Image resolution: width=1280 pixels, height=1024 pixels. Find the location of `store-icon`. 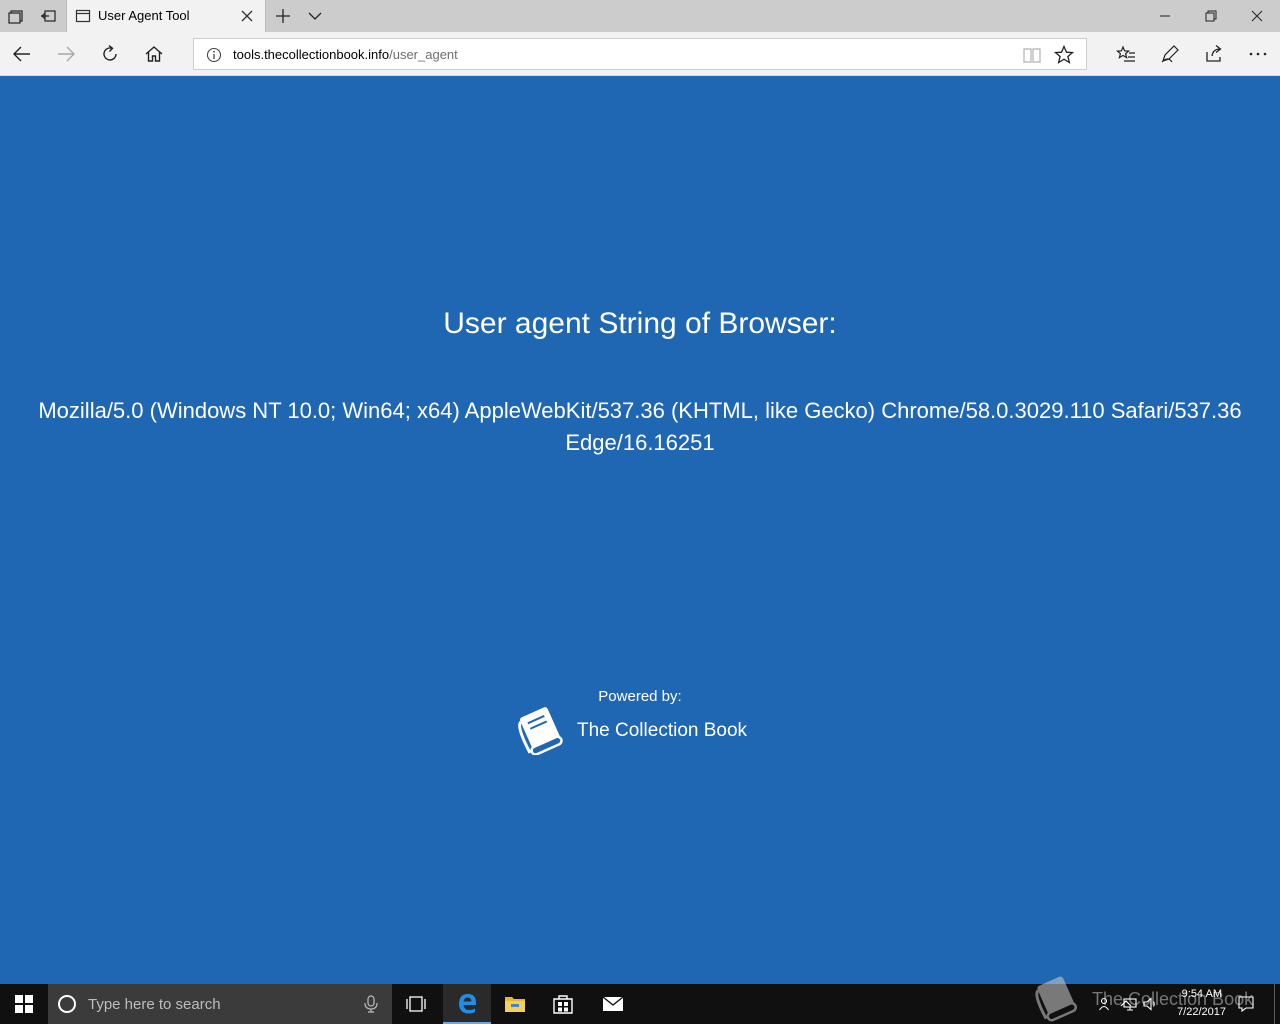

store-icon is located at coordinates (563, 1004).